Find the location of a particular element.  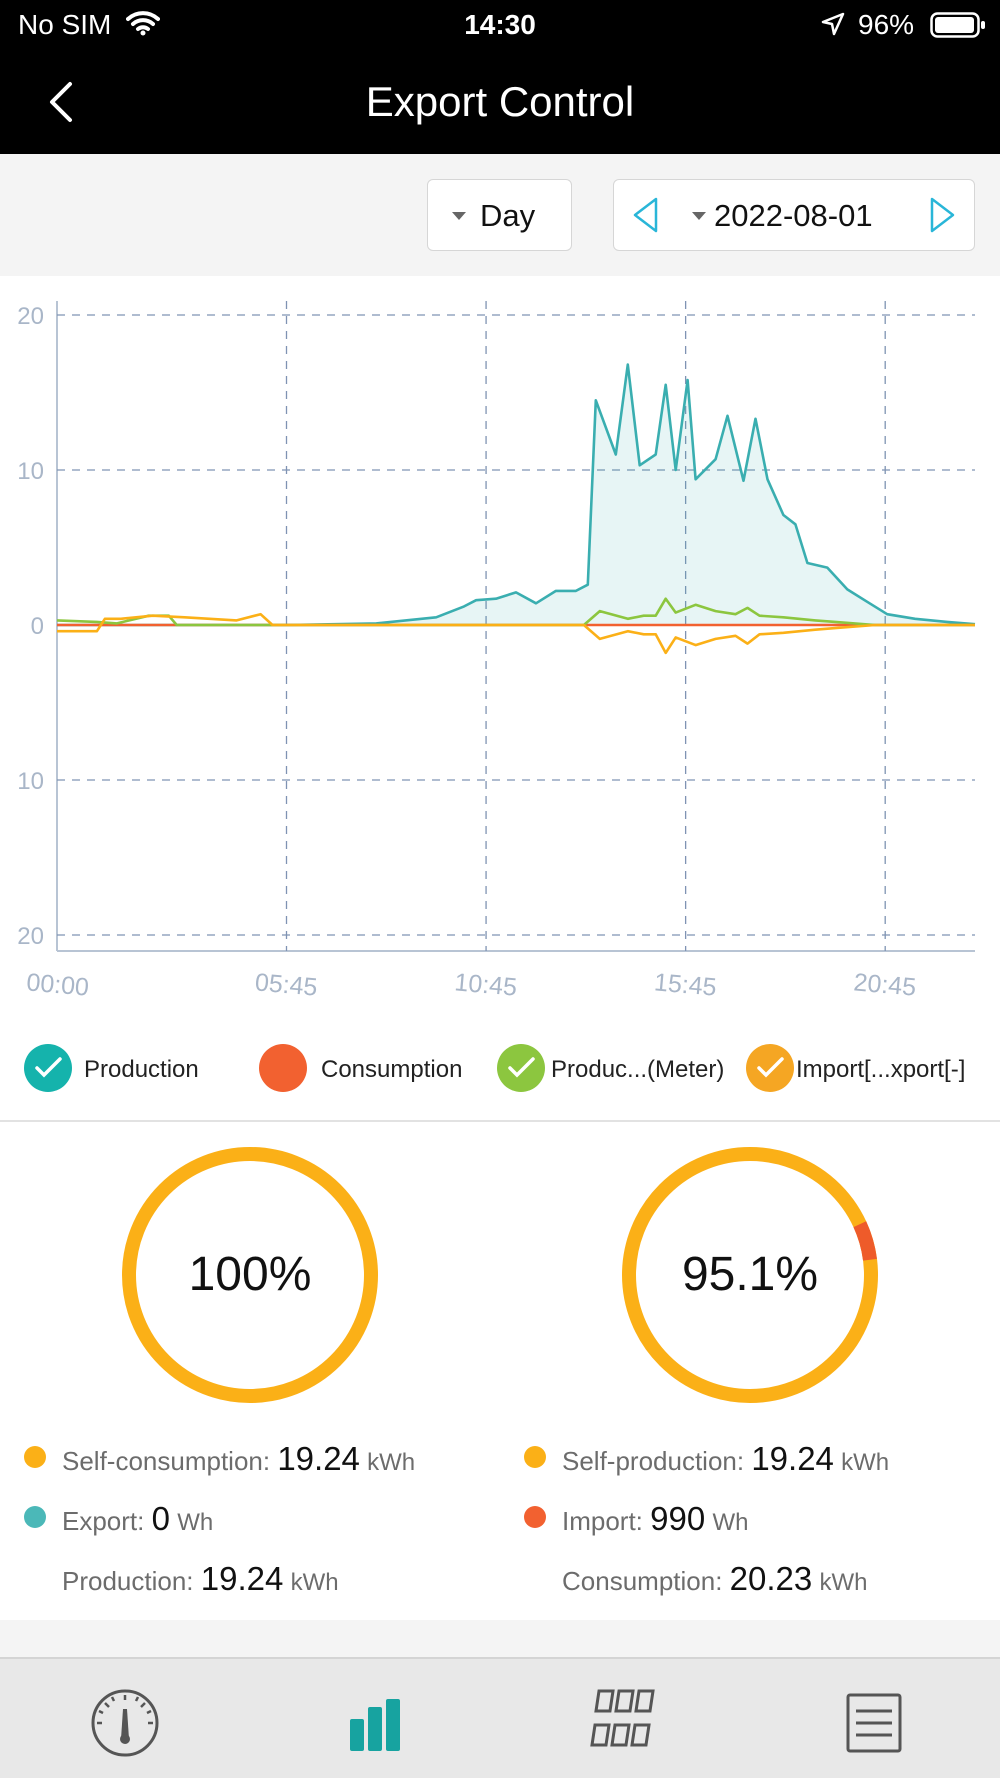

x-tick-label: 05:45 is located at coordinates (286, 984).